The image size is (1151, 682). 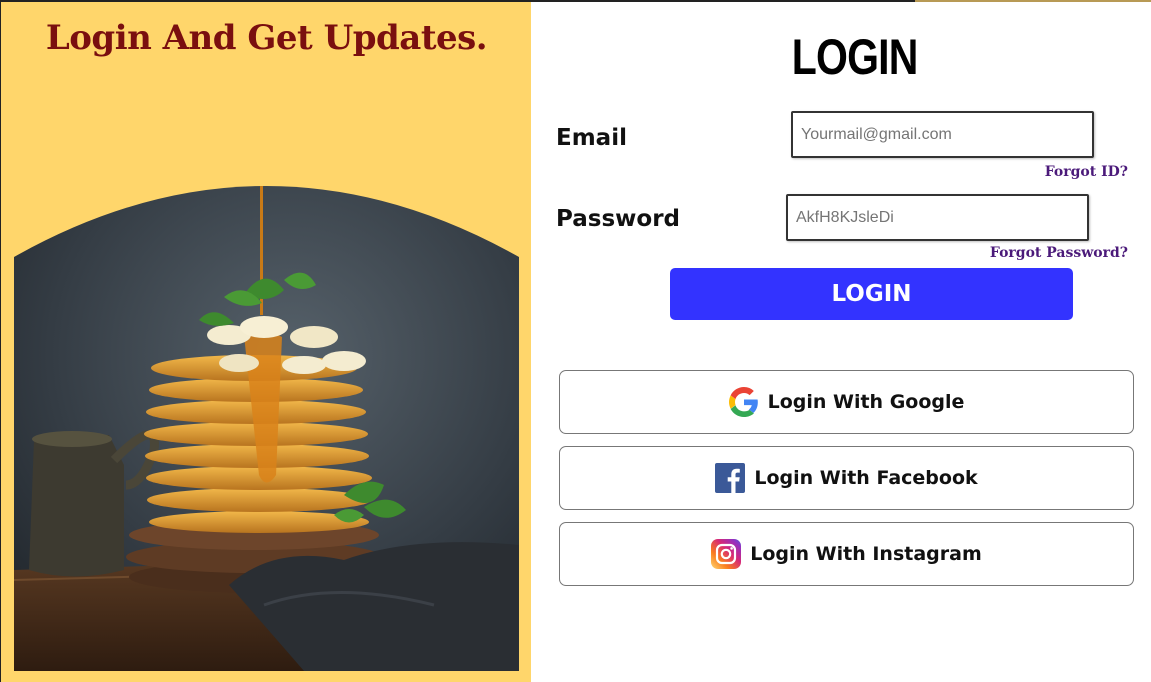 I want to click on login-title: LOGIN, so click(x=855, y=57).